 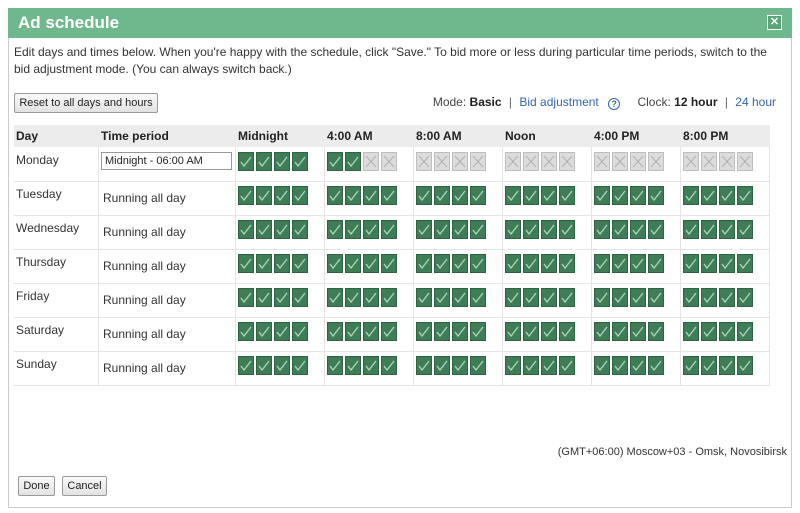 I want to click on close-icon: ✕, so click(x=774, y=22).